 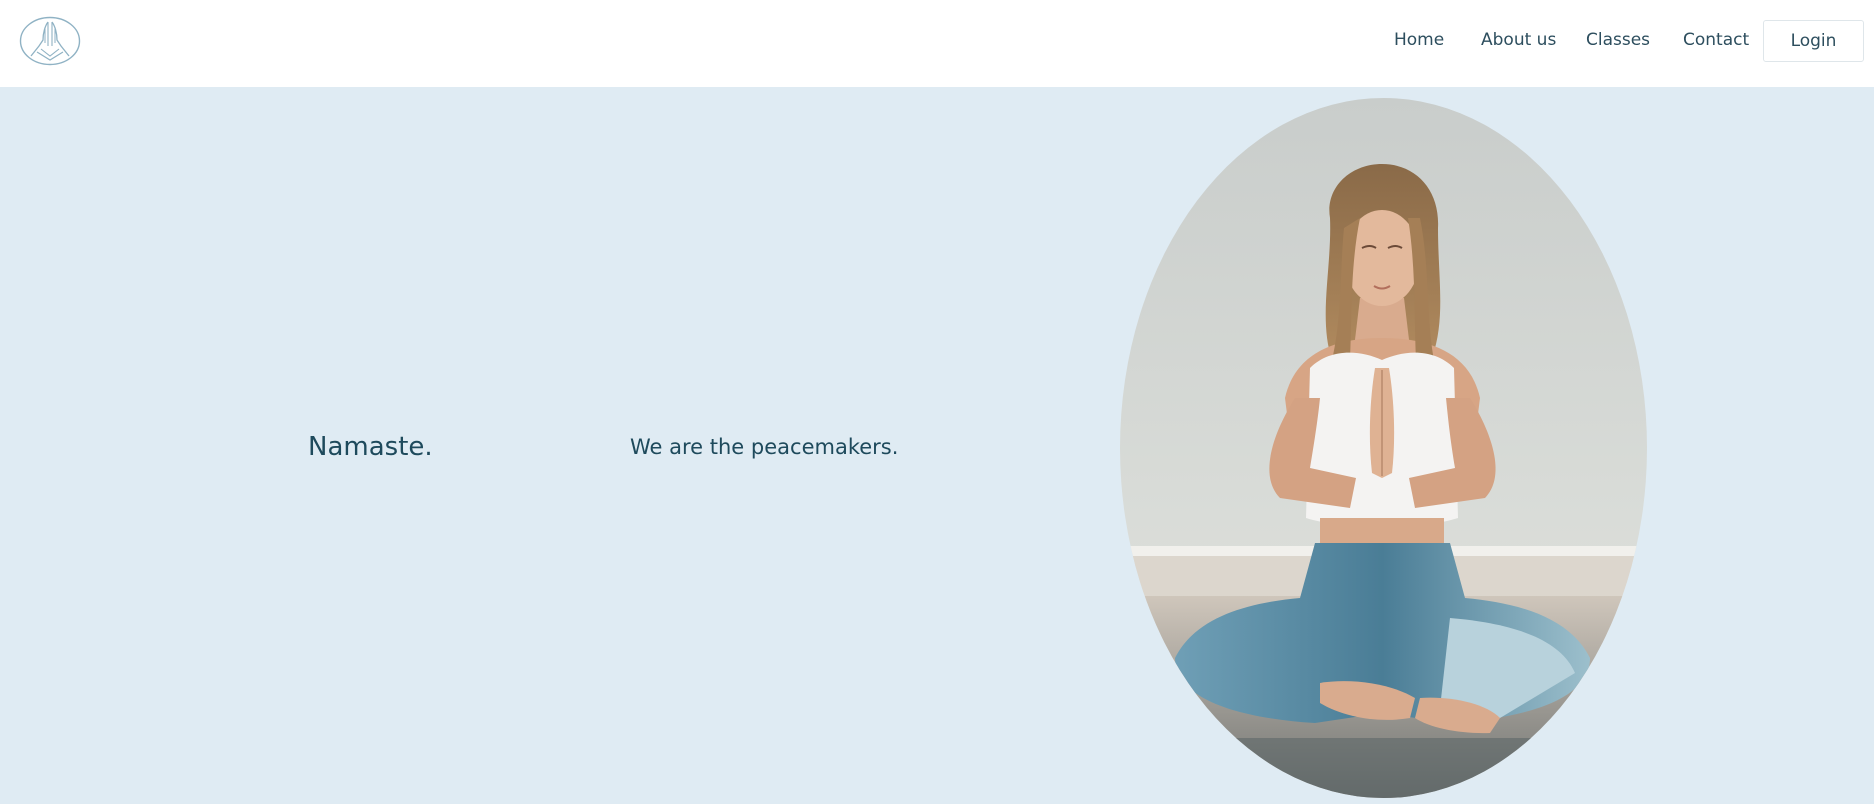 What do you see at coordinates (937, 43) in the screenshot?
I see `site-header: Home About us Classes Contact Login` at bounding box center [937, 43].